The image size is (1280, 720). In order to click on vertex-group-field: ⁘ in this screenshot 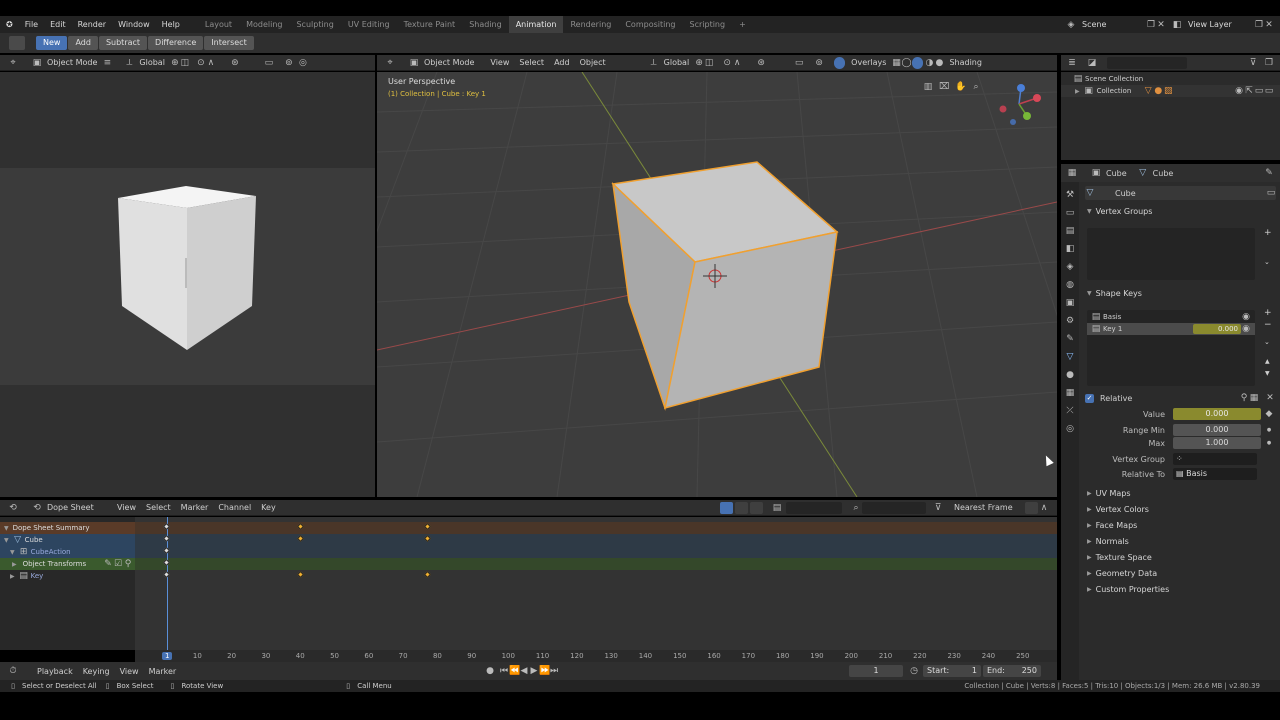, I will do `click(1215, 459)`.